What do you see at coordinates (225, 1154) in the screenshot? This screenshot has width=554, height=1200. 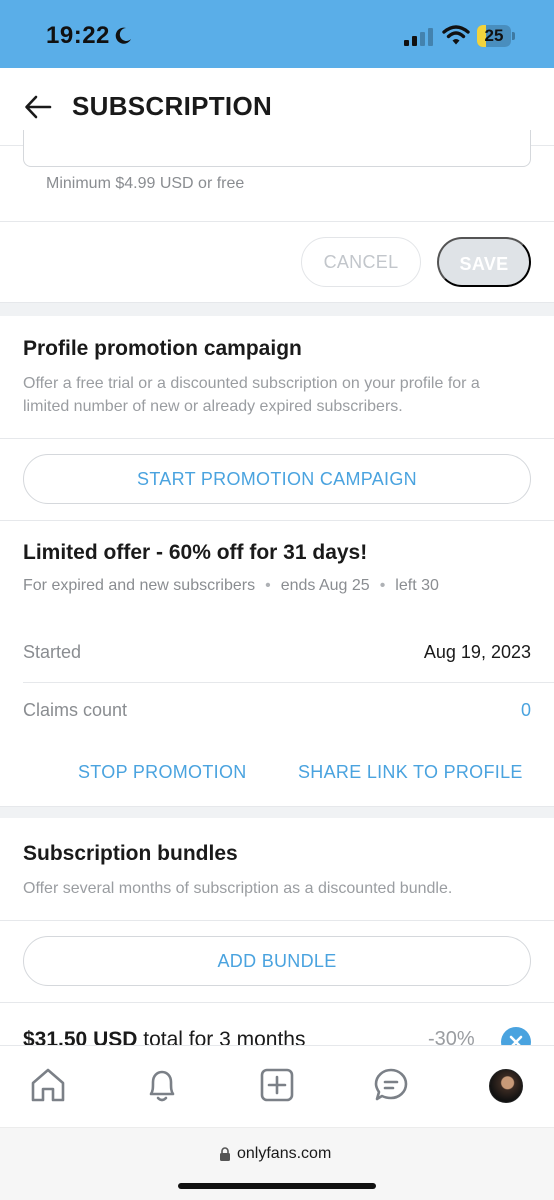 I see `lock-icon` at bounding box center [225, 1154].